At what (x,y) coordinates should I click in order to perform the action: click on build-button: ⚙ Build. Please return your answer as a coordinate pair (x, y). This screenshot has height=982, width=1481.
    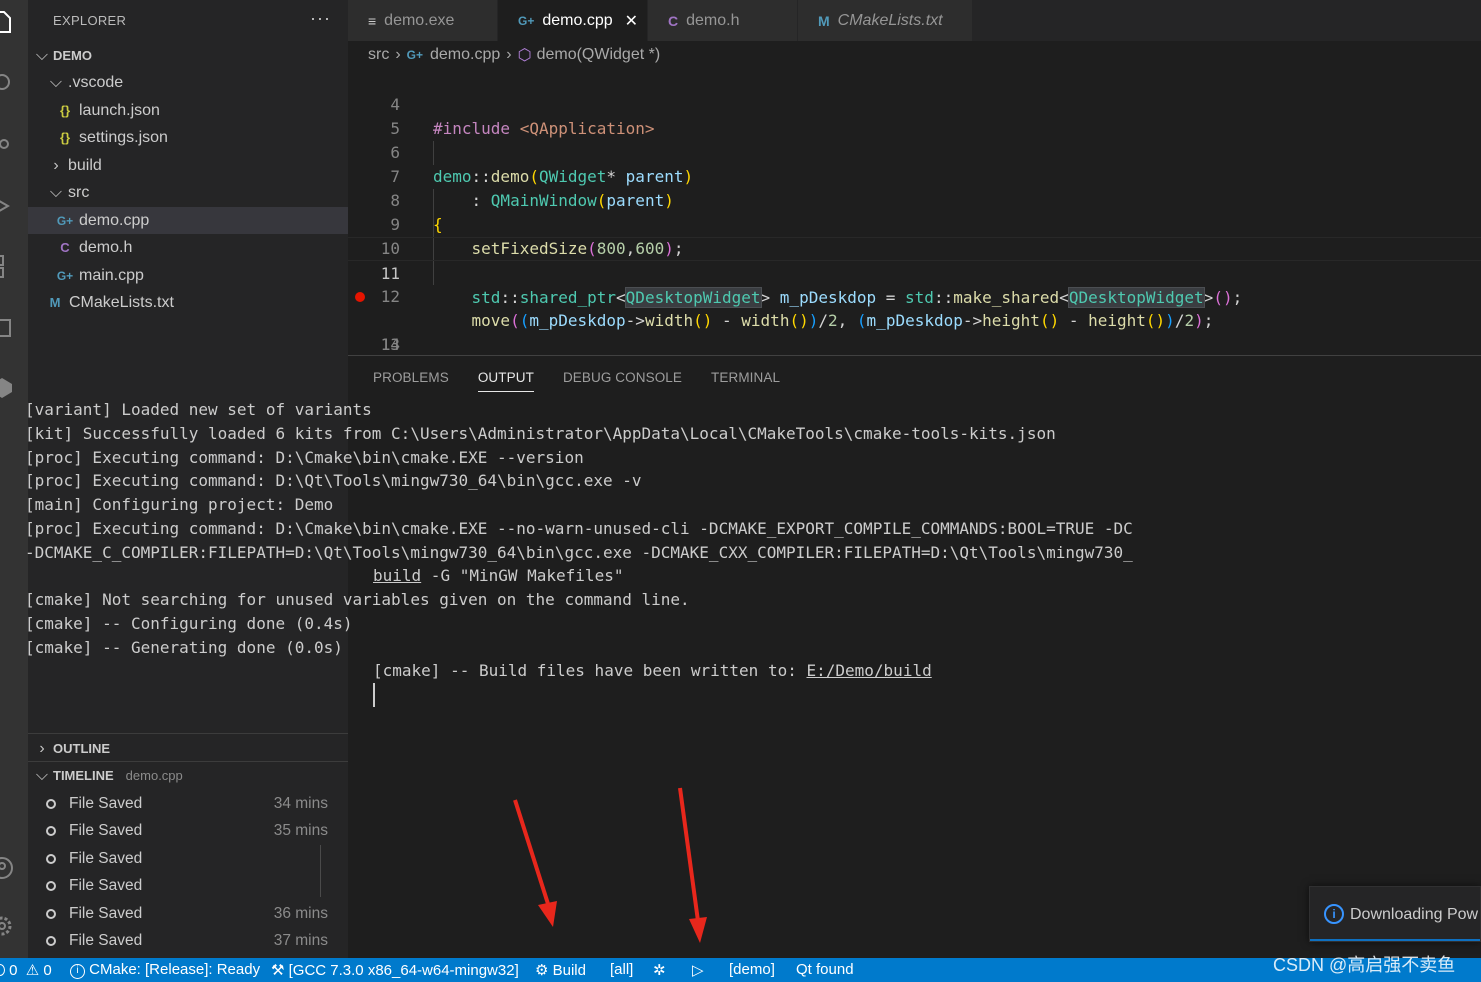
    Looking at the image, I should click on (560, 970).